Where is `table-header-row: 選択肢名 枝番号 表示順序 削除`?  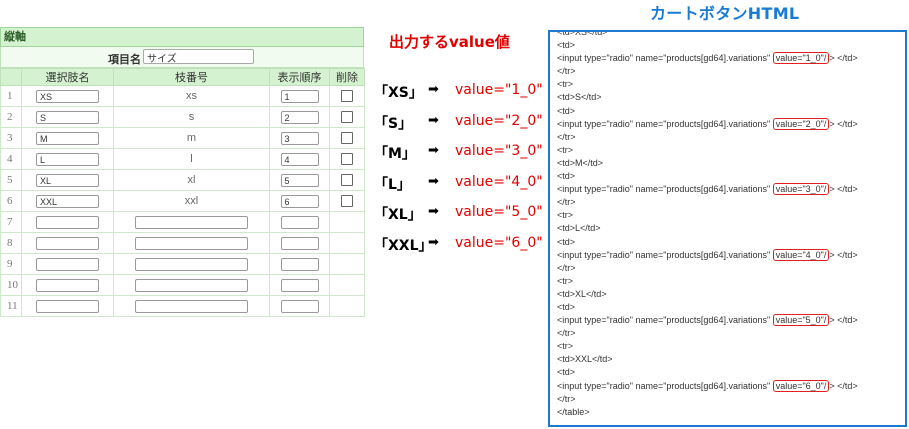 table-header-row: 選択肢名 枝番号 表示順序 削除 is located at coordinates (182, 77).